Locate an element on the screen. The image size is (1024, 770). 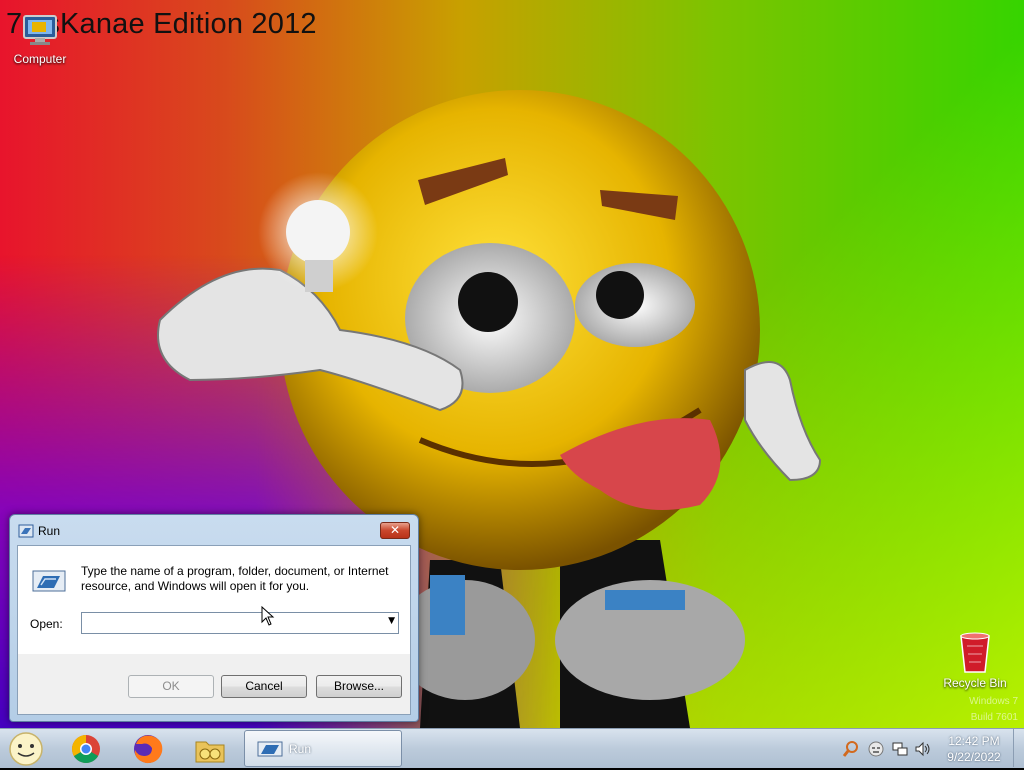
emoji-icon is located at coordinates (876, 749).